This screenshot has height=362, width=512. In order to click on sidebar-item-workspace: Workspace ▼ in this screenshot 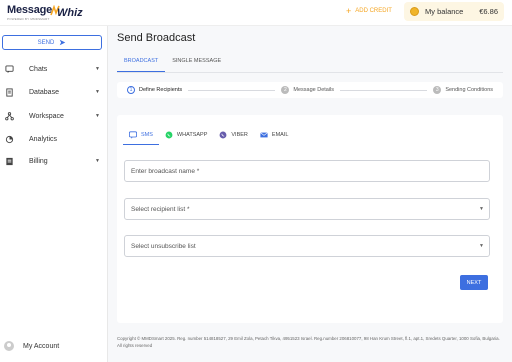, I will do `click(52, 116)`.